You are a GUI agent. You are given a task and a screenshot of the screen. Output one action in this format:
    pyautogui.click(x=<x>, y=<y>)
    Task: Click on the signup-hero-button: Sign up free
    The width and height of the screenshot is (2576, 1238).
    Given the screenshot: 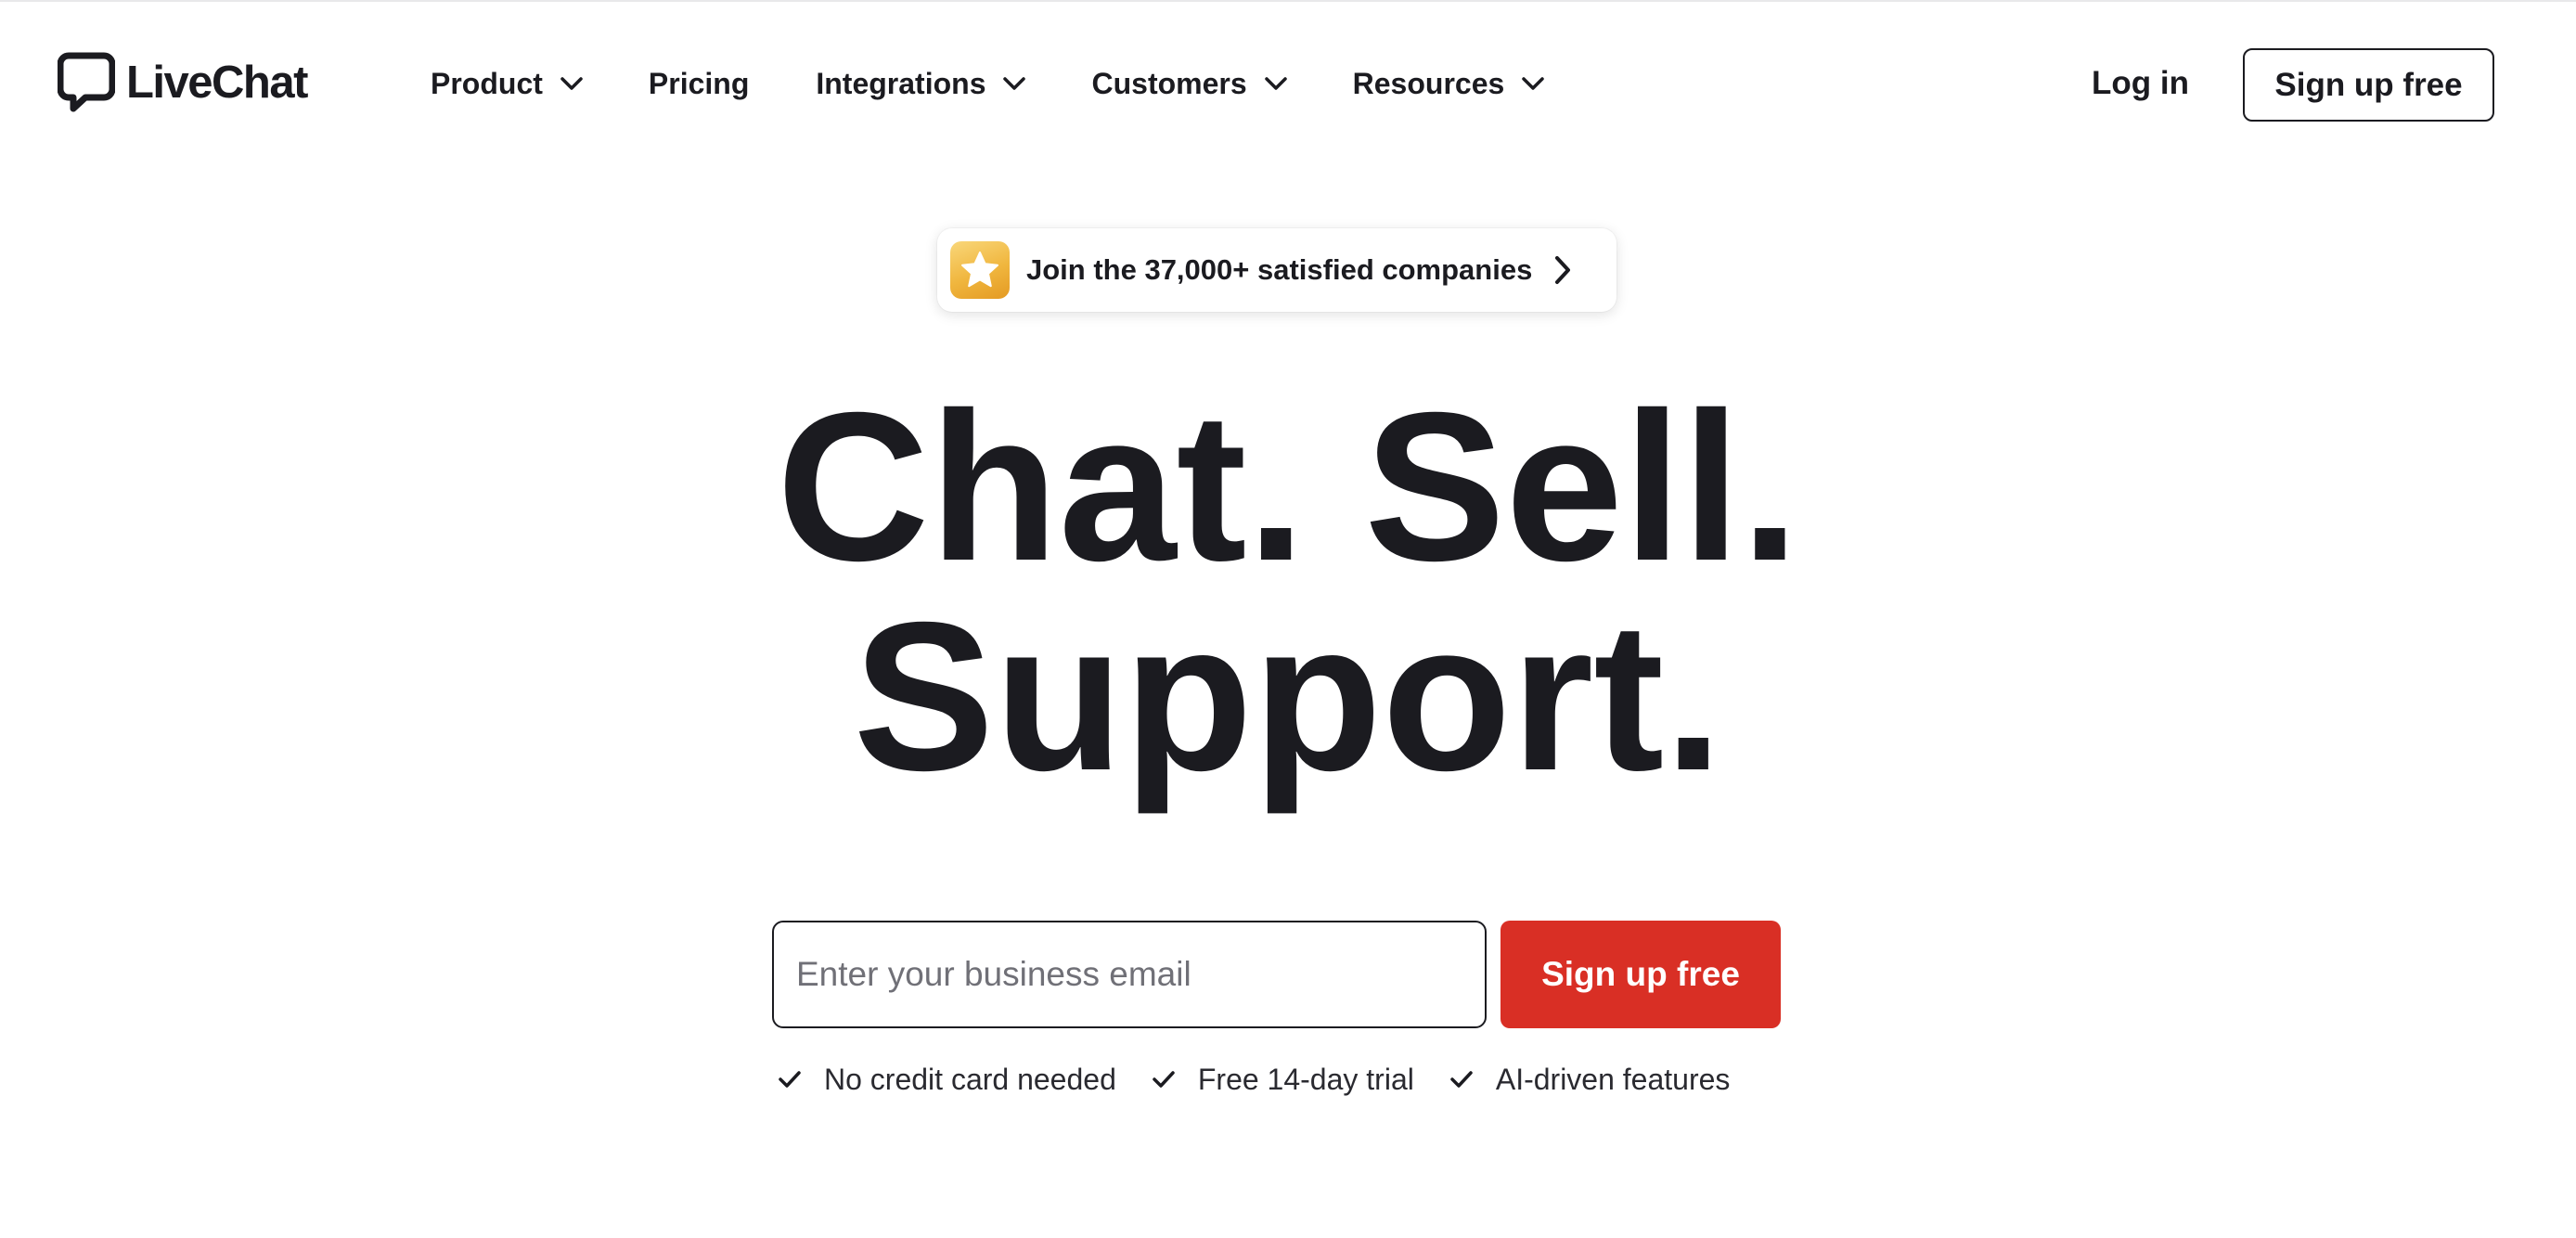 What is the action you would take?
    pyautogui.click(x=1641, y=974)
    